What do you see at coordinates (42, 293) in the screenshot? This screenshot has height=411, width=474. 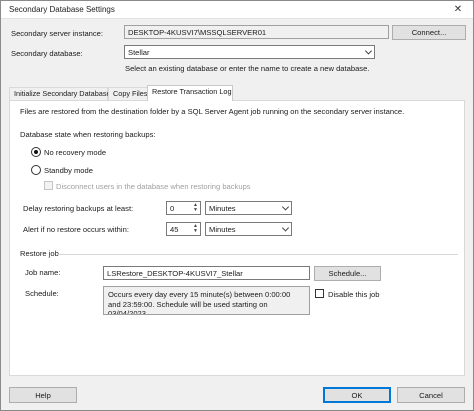 I see `schedule-label: Schedule:` at bounding box center [42, 293].